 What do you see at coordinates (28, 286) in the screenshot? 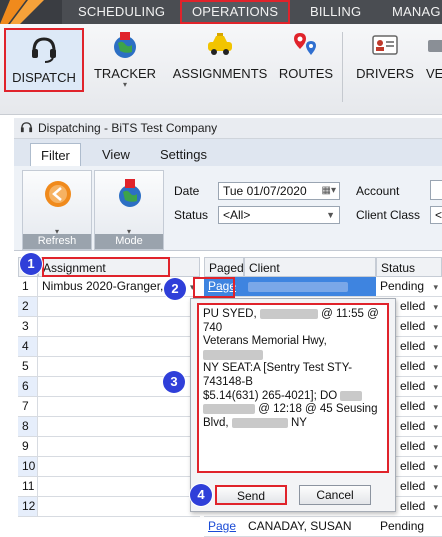
I see `row-number: 1` at bounding box center [28, 286].